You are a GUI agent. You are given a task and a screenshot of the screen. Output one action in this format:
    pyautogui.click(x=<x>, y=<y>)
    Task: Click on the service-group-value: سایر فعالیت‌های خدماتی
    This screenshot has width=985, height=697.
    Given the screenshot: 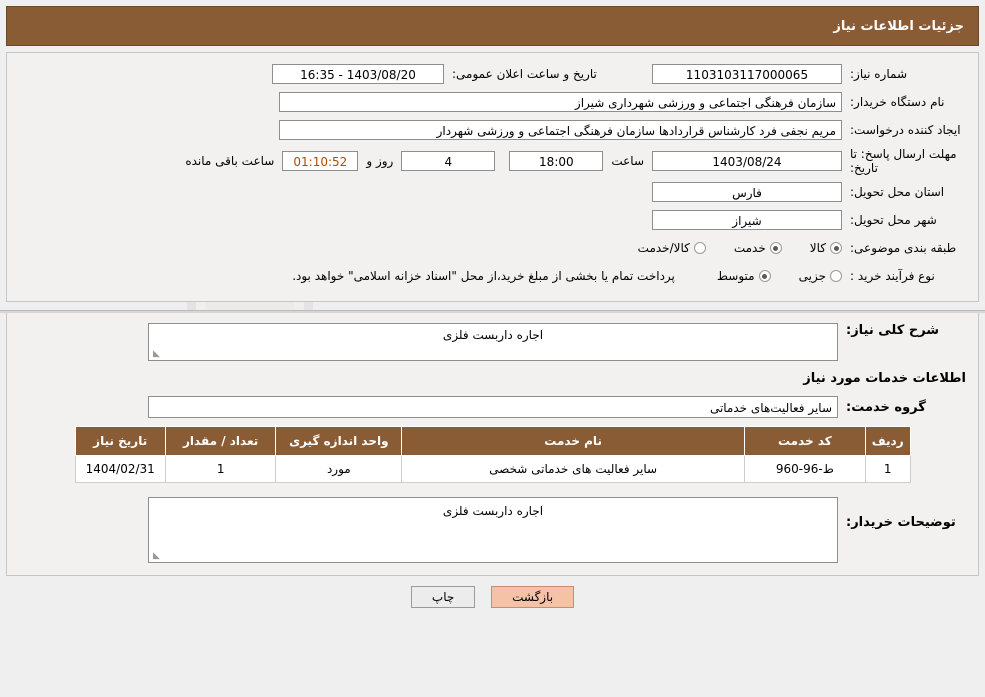 What is the action you would take?
    pyautogui.click(x=493, y=407)
    